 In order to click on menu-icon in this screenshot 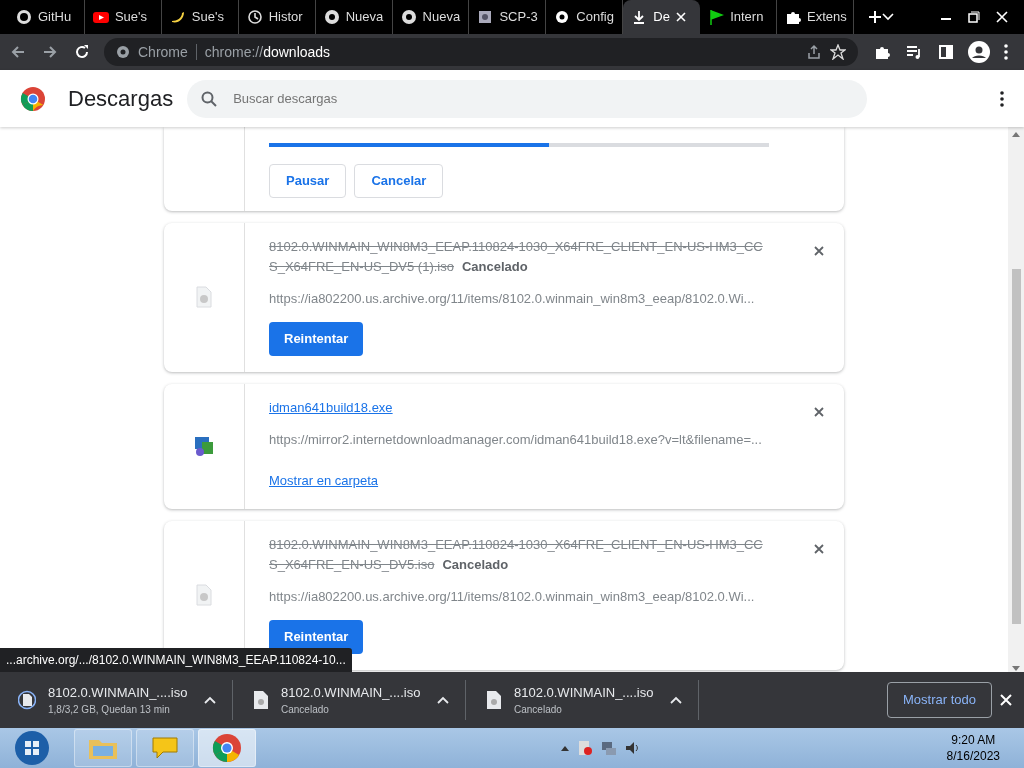, I will do `click(1006, 52)`.